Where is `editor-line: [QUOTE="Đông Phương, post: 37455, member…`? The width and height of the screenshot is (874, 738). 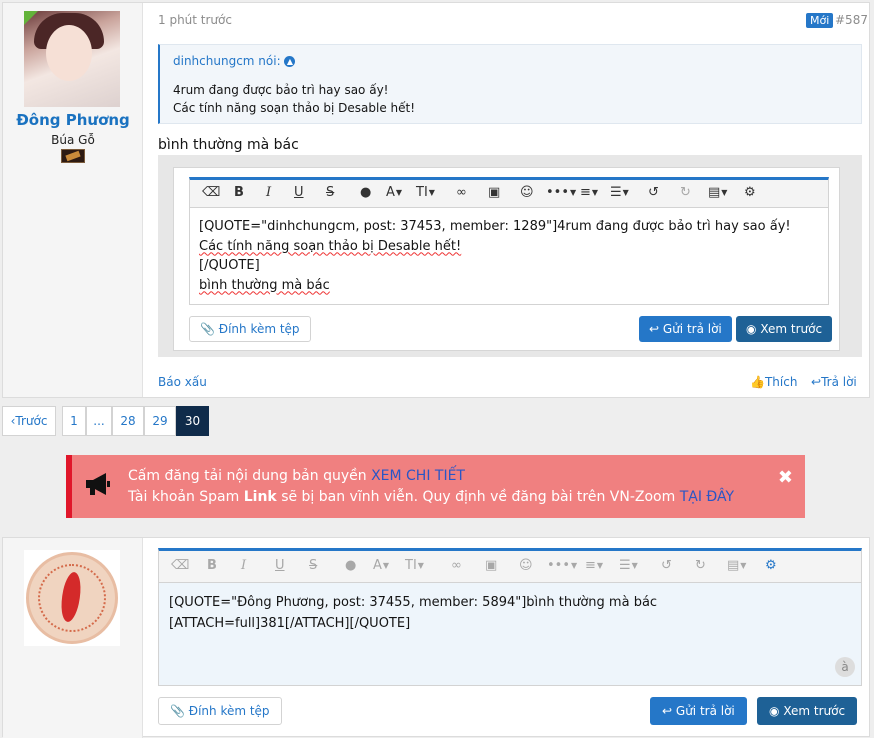
editor-line: [QUOTE="Đông Phương, post: 37455, member… is located at coordinates (413, 602).